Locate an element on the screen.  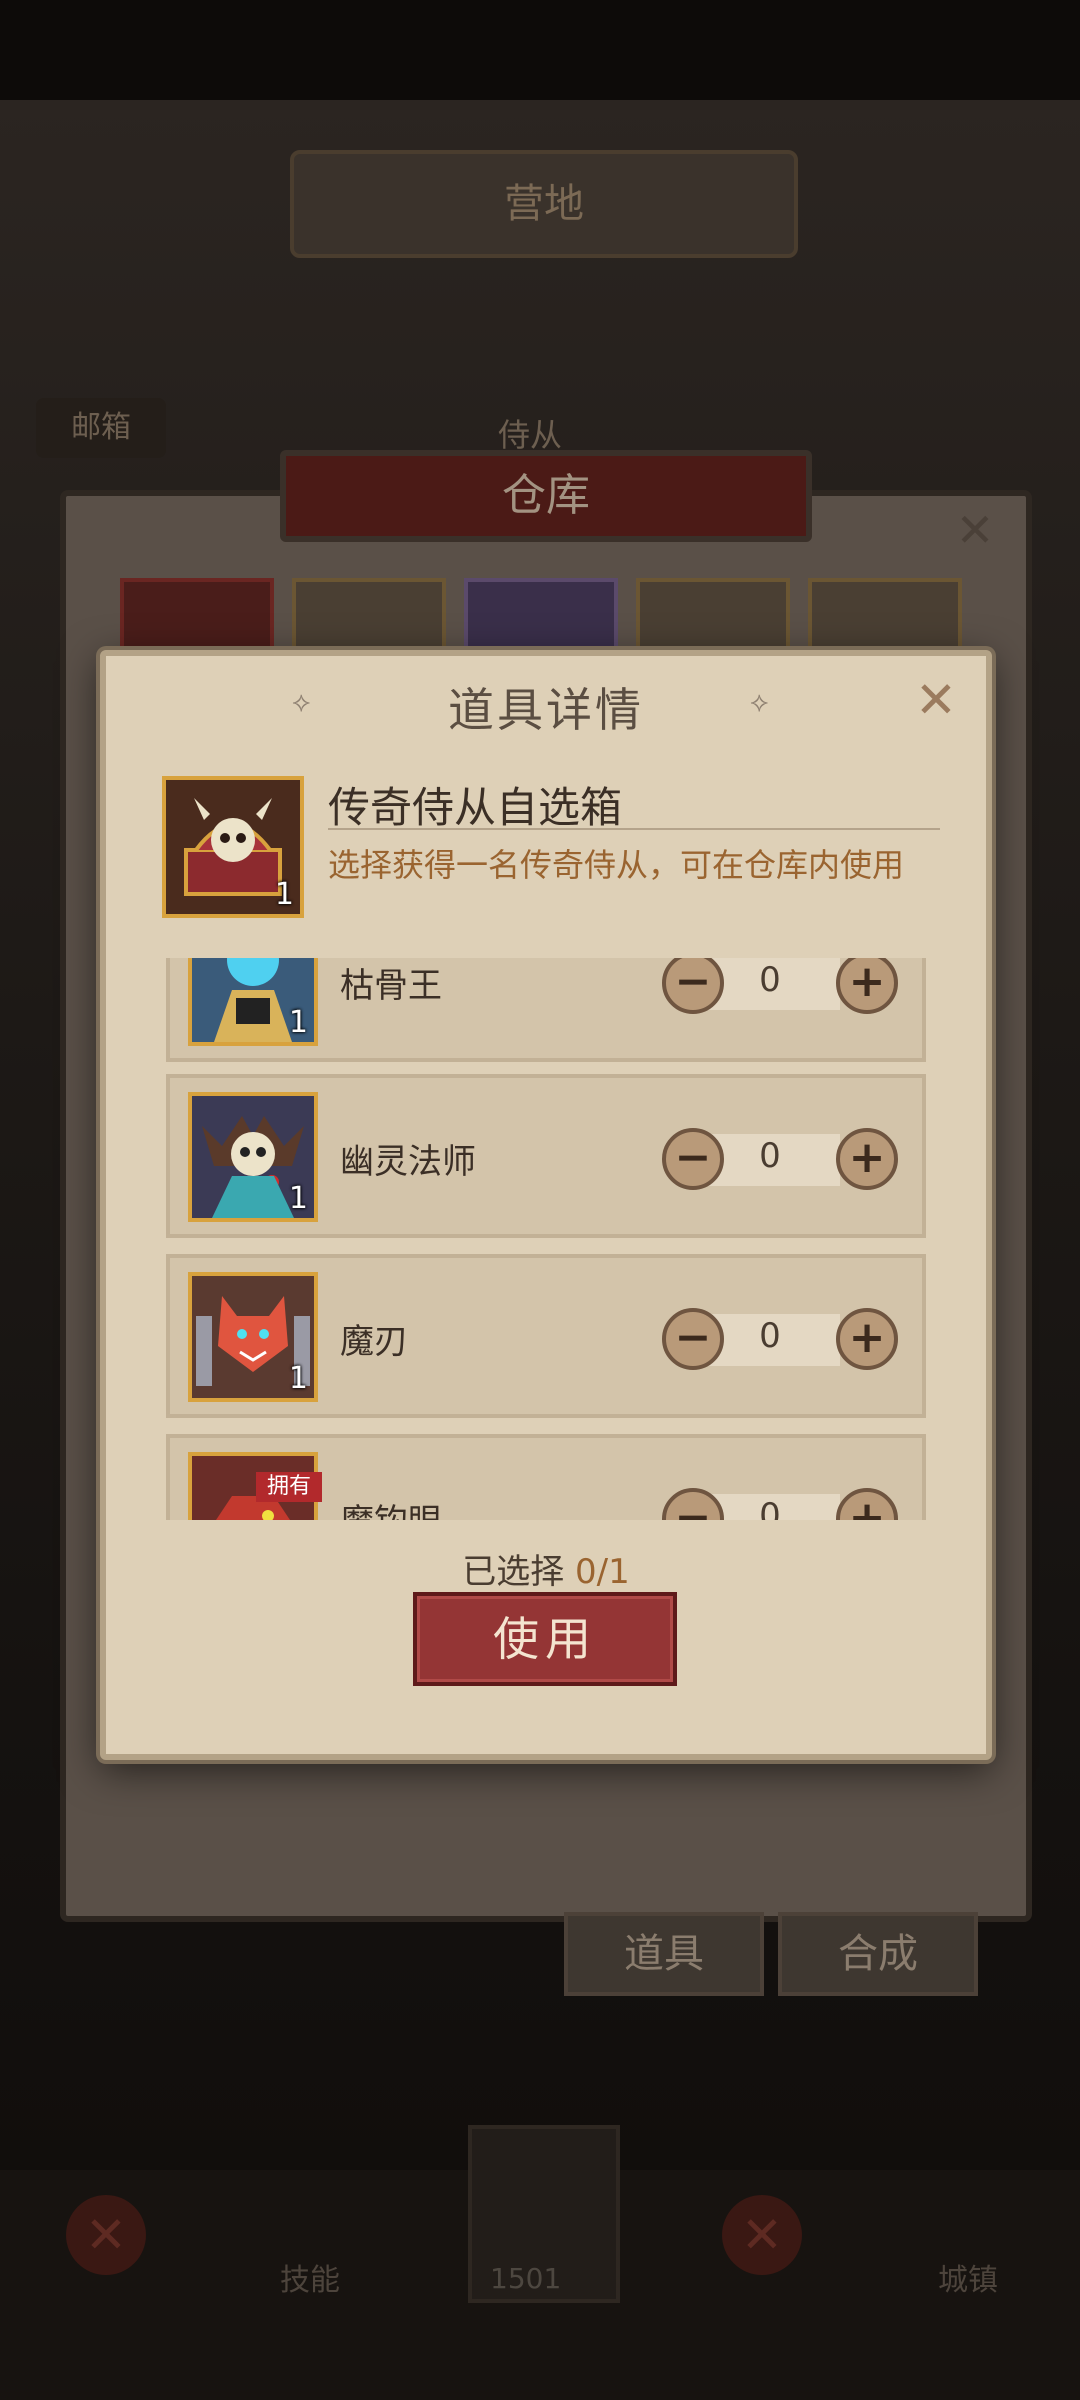
selected-count: 0/1 is located at coordinates (602, 1572).